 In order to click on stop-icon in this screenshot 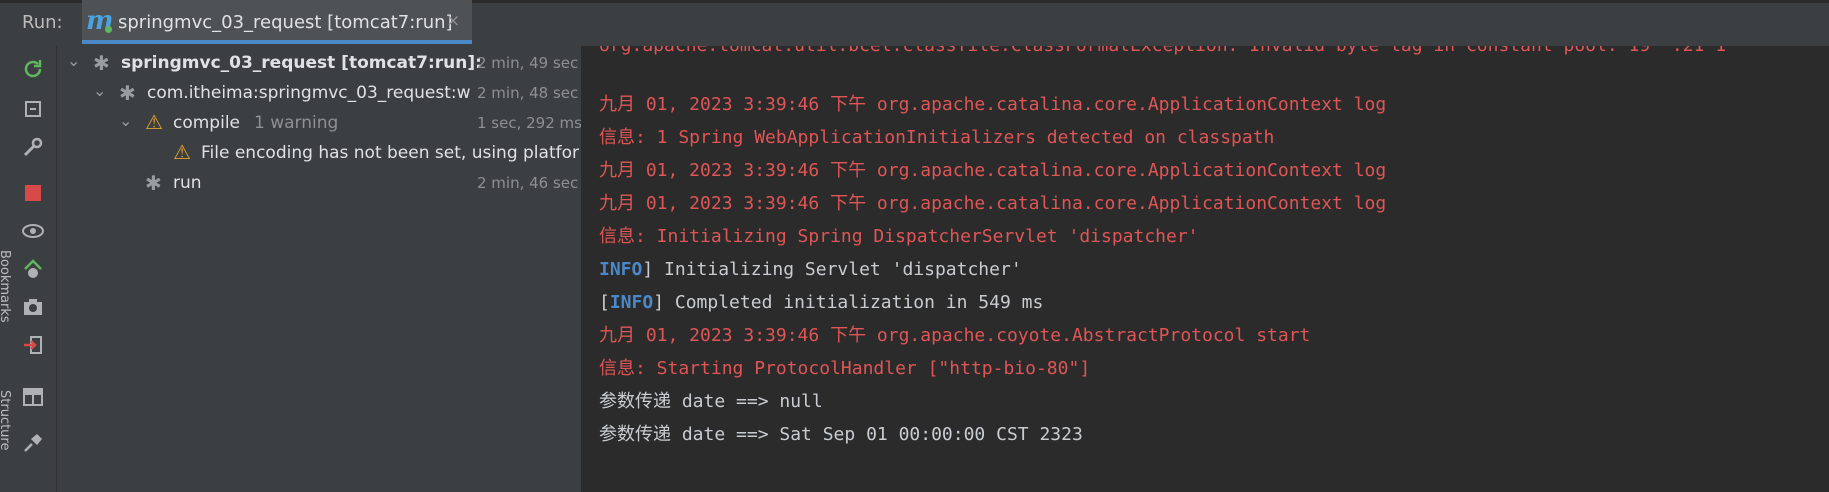, I will do `click(33, 193)`.